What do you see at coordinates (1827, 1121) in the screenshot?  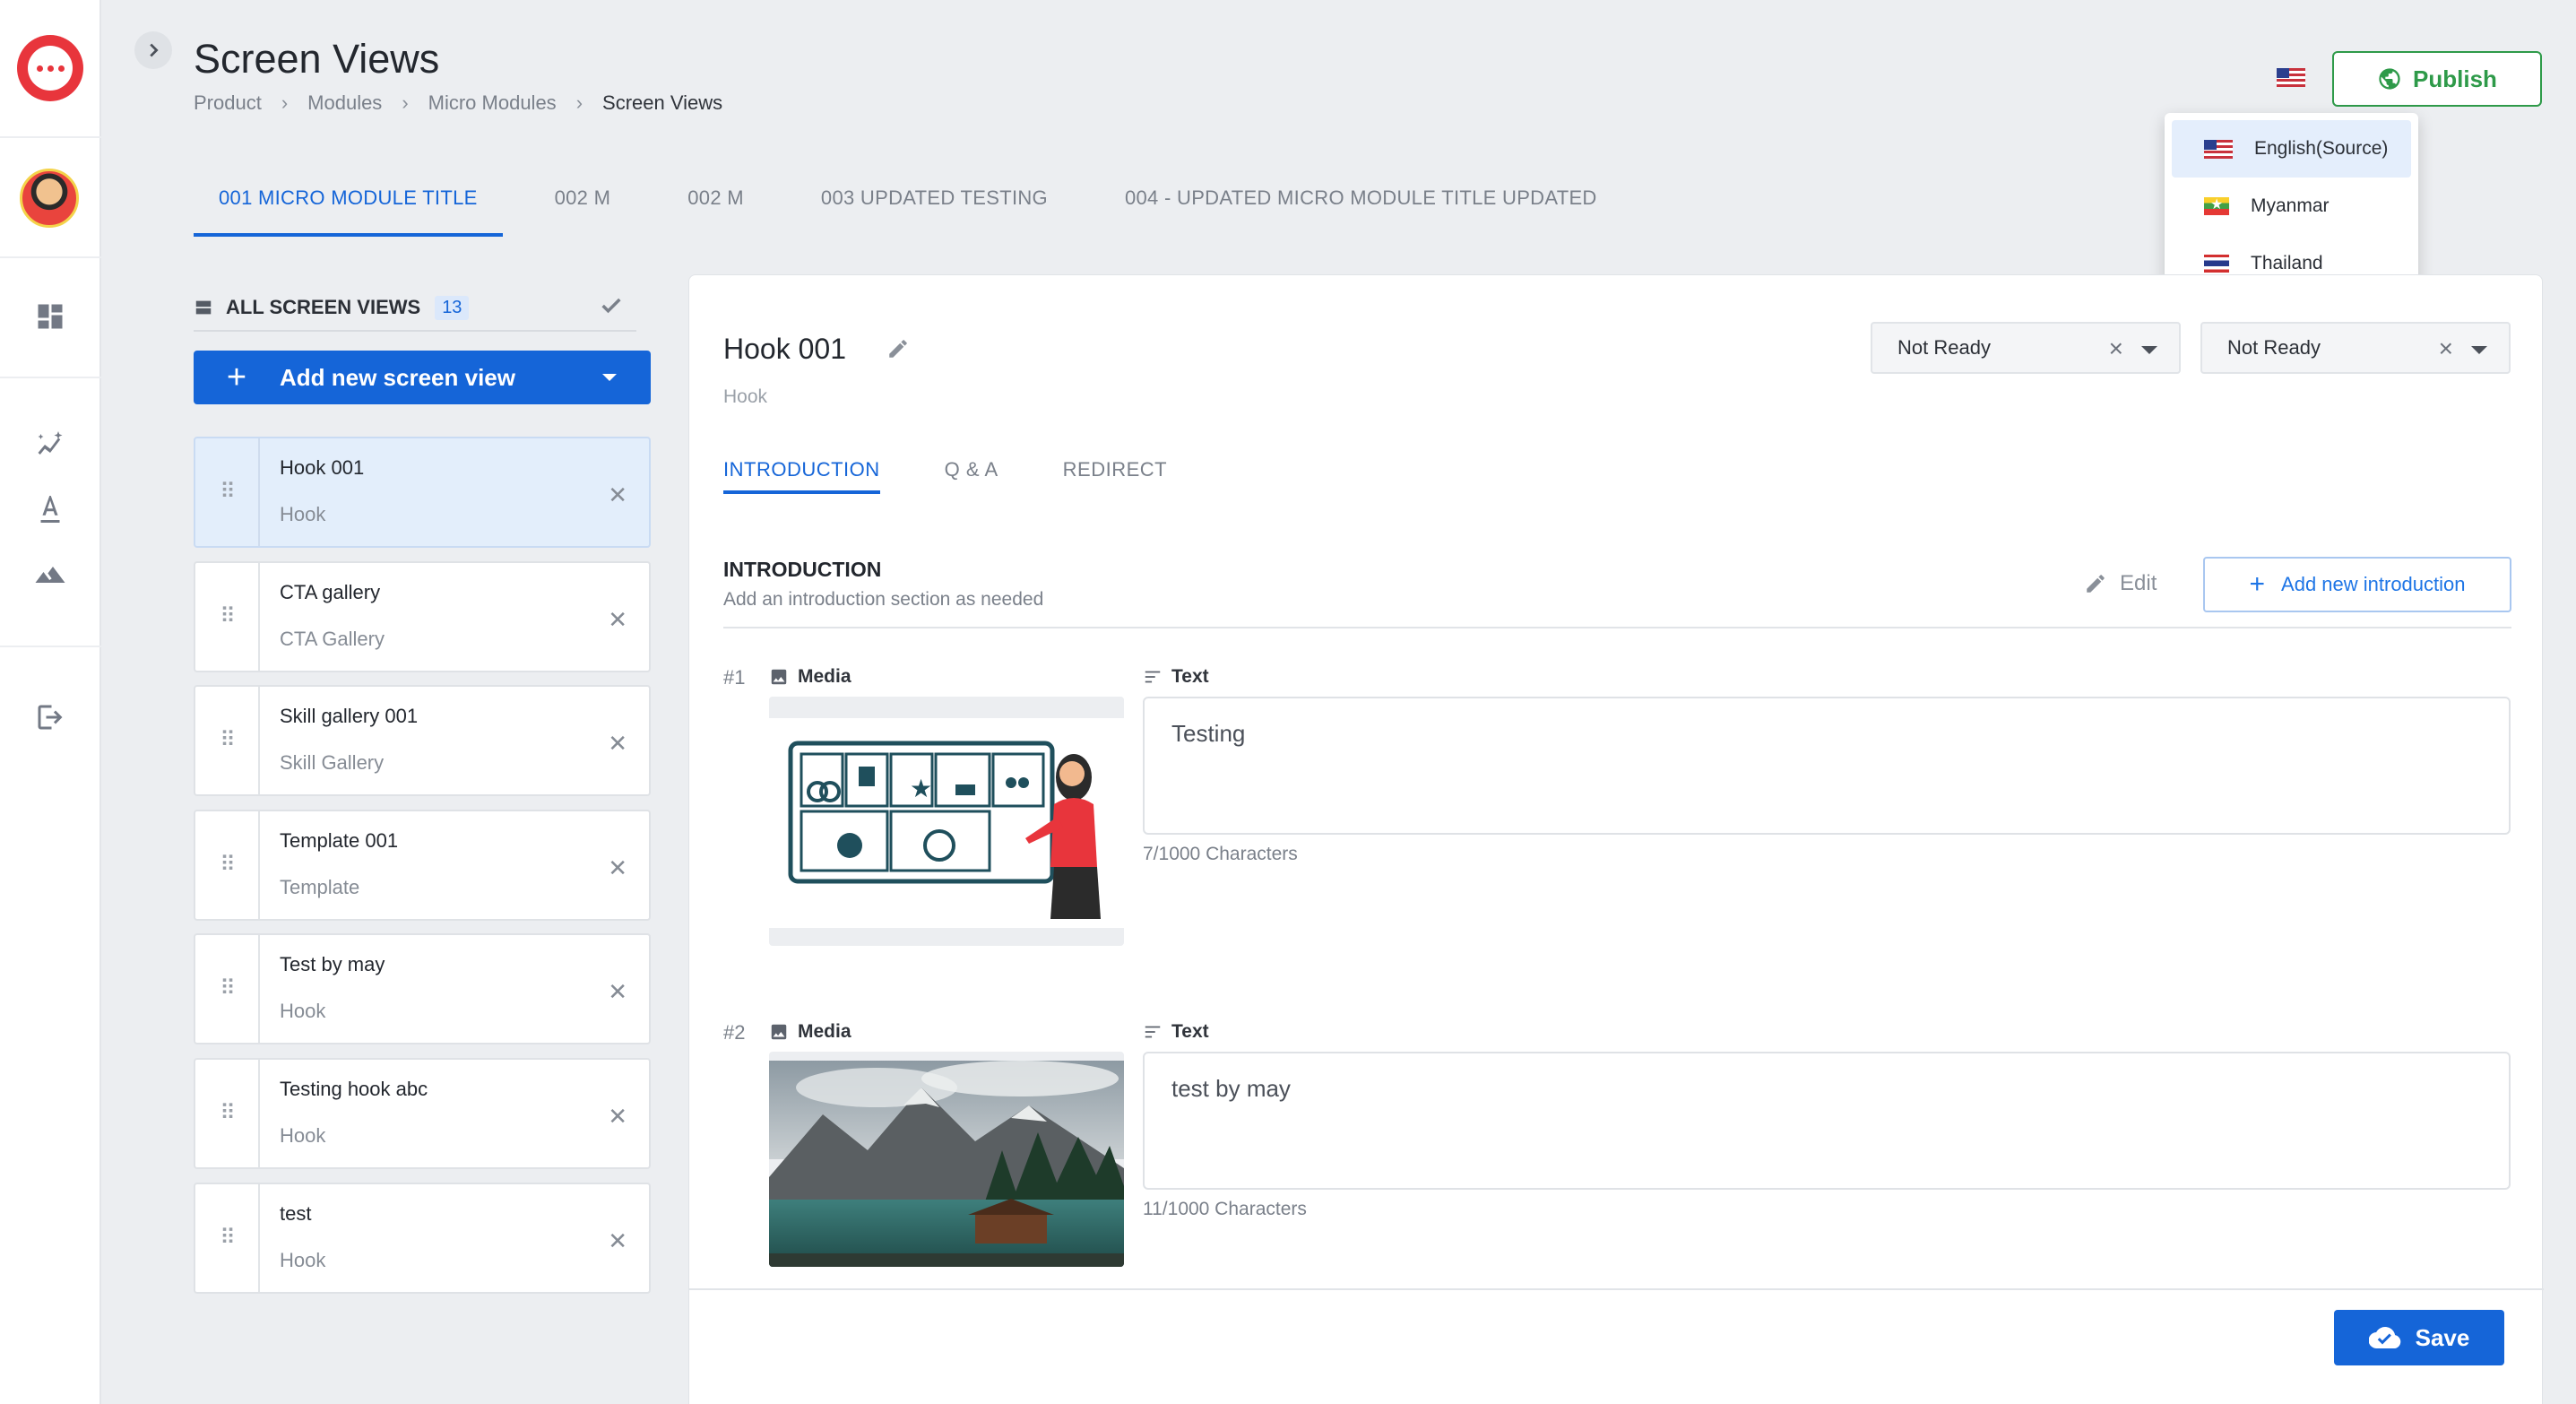 I see `text-input-2: test by may` at bounding box center [1827, 1121].